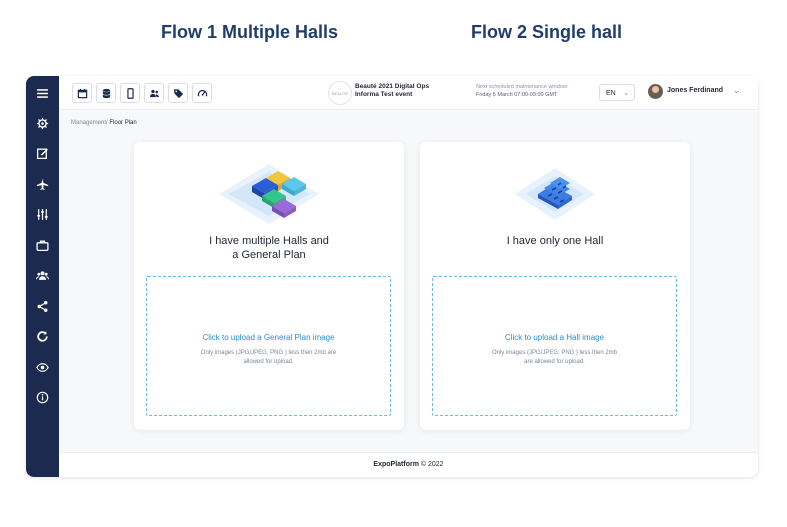 The width and height of the screenshot is (787, 527). What do you see at coordinates (154, 93) in the screenshot?
I see `users-icon` at bounding box center [154, 93].